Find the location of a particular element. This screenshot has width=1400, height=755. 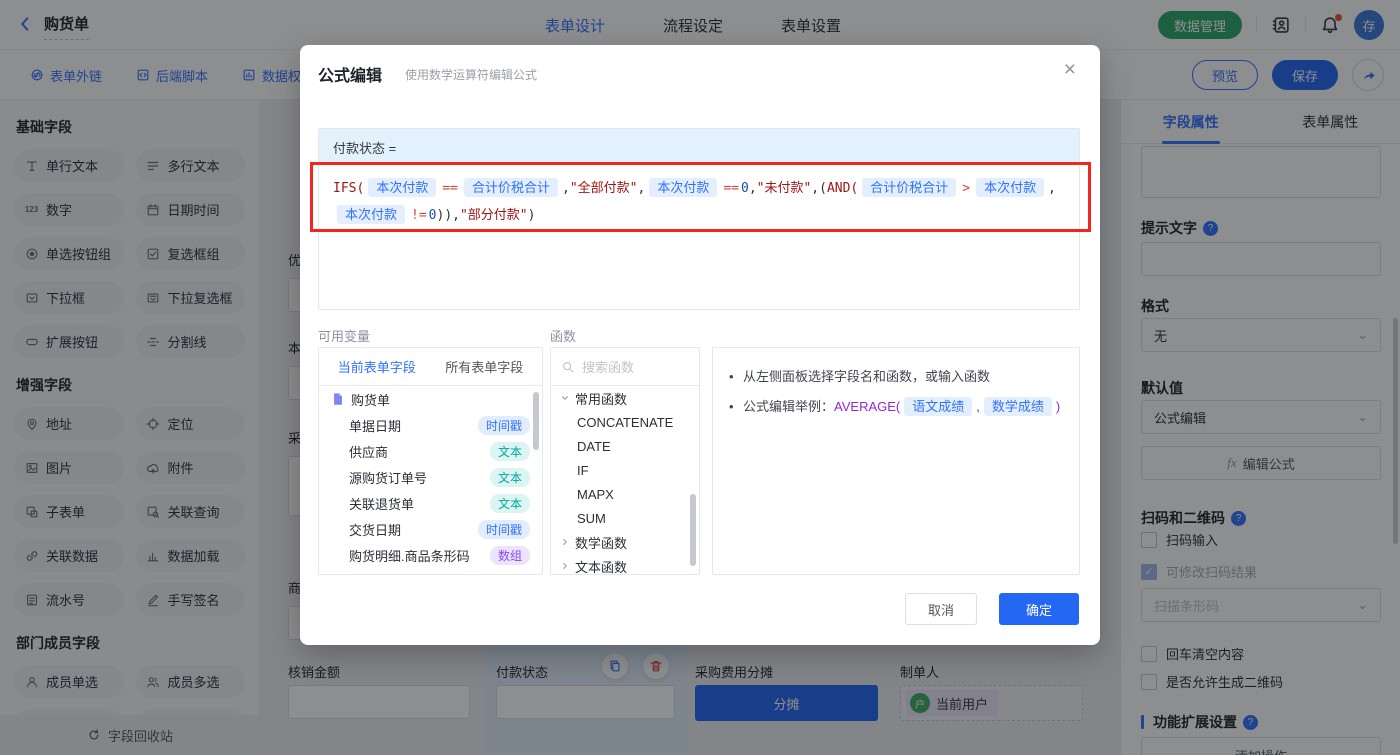

variable-name: 供应商 is located at coordinates (369, 452).